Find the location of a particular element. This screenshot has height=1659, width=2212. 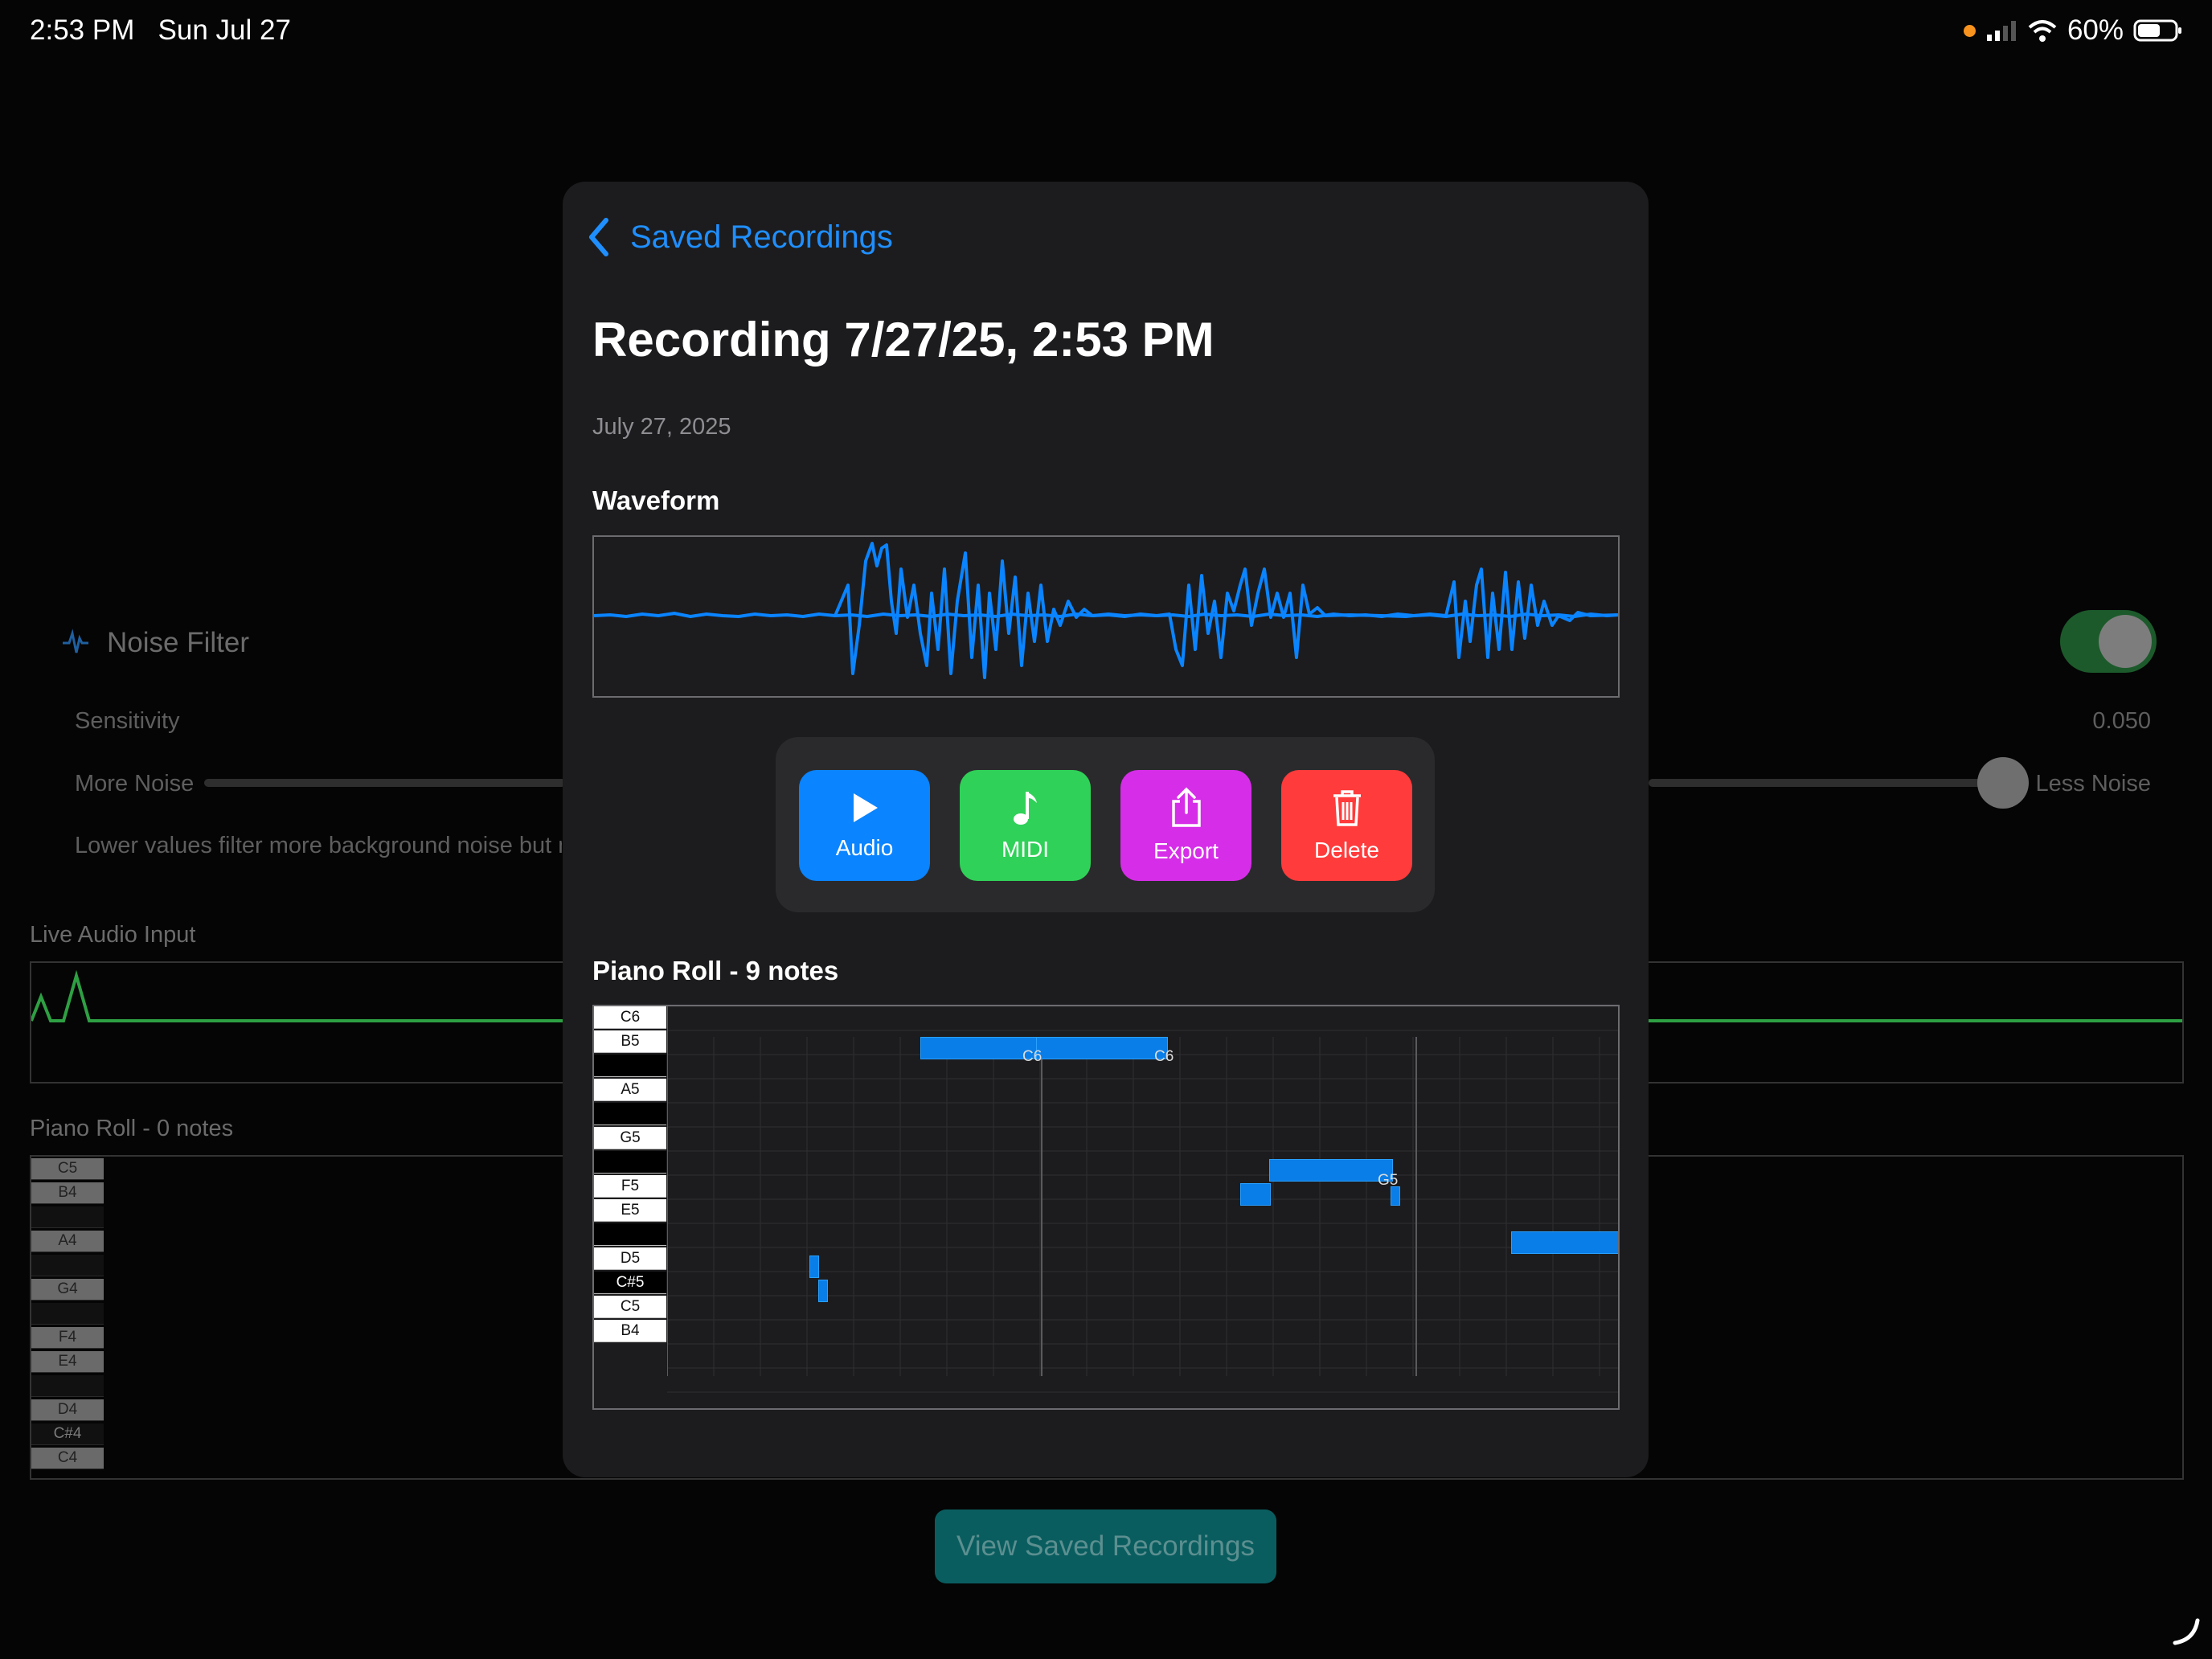

piano-roll-title: Piano Roll - 9 notes is located at coordinates (715, 971).